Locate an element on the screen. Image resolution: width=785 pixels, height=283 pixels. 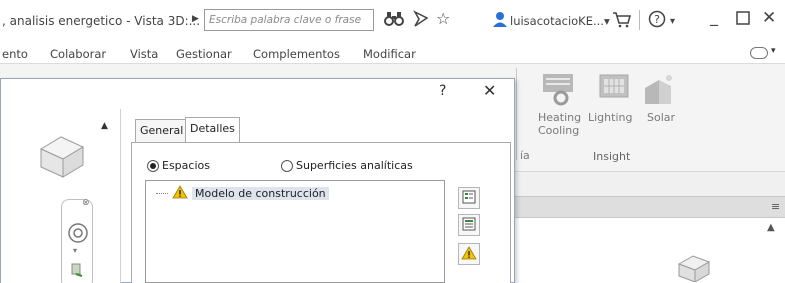
maximize-icon is located at coordinates (743, 20).